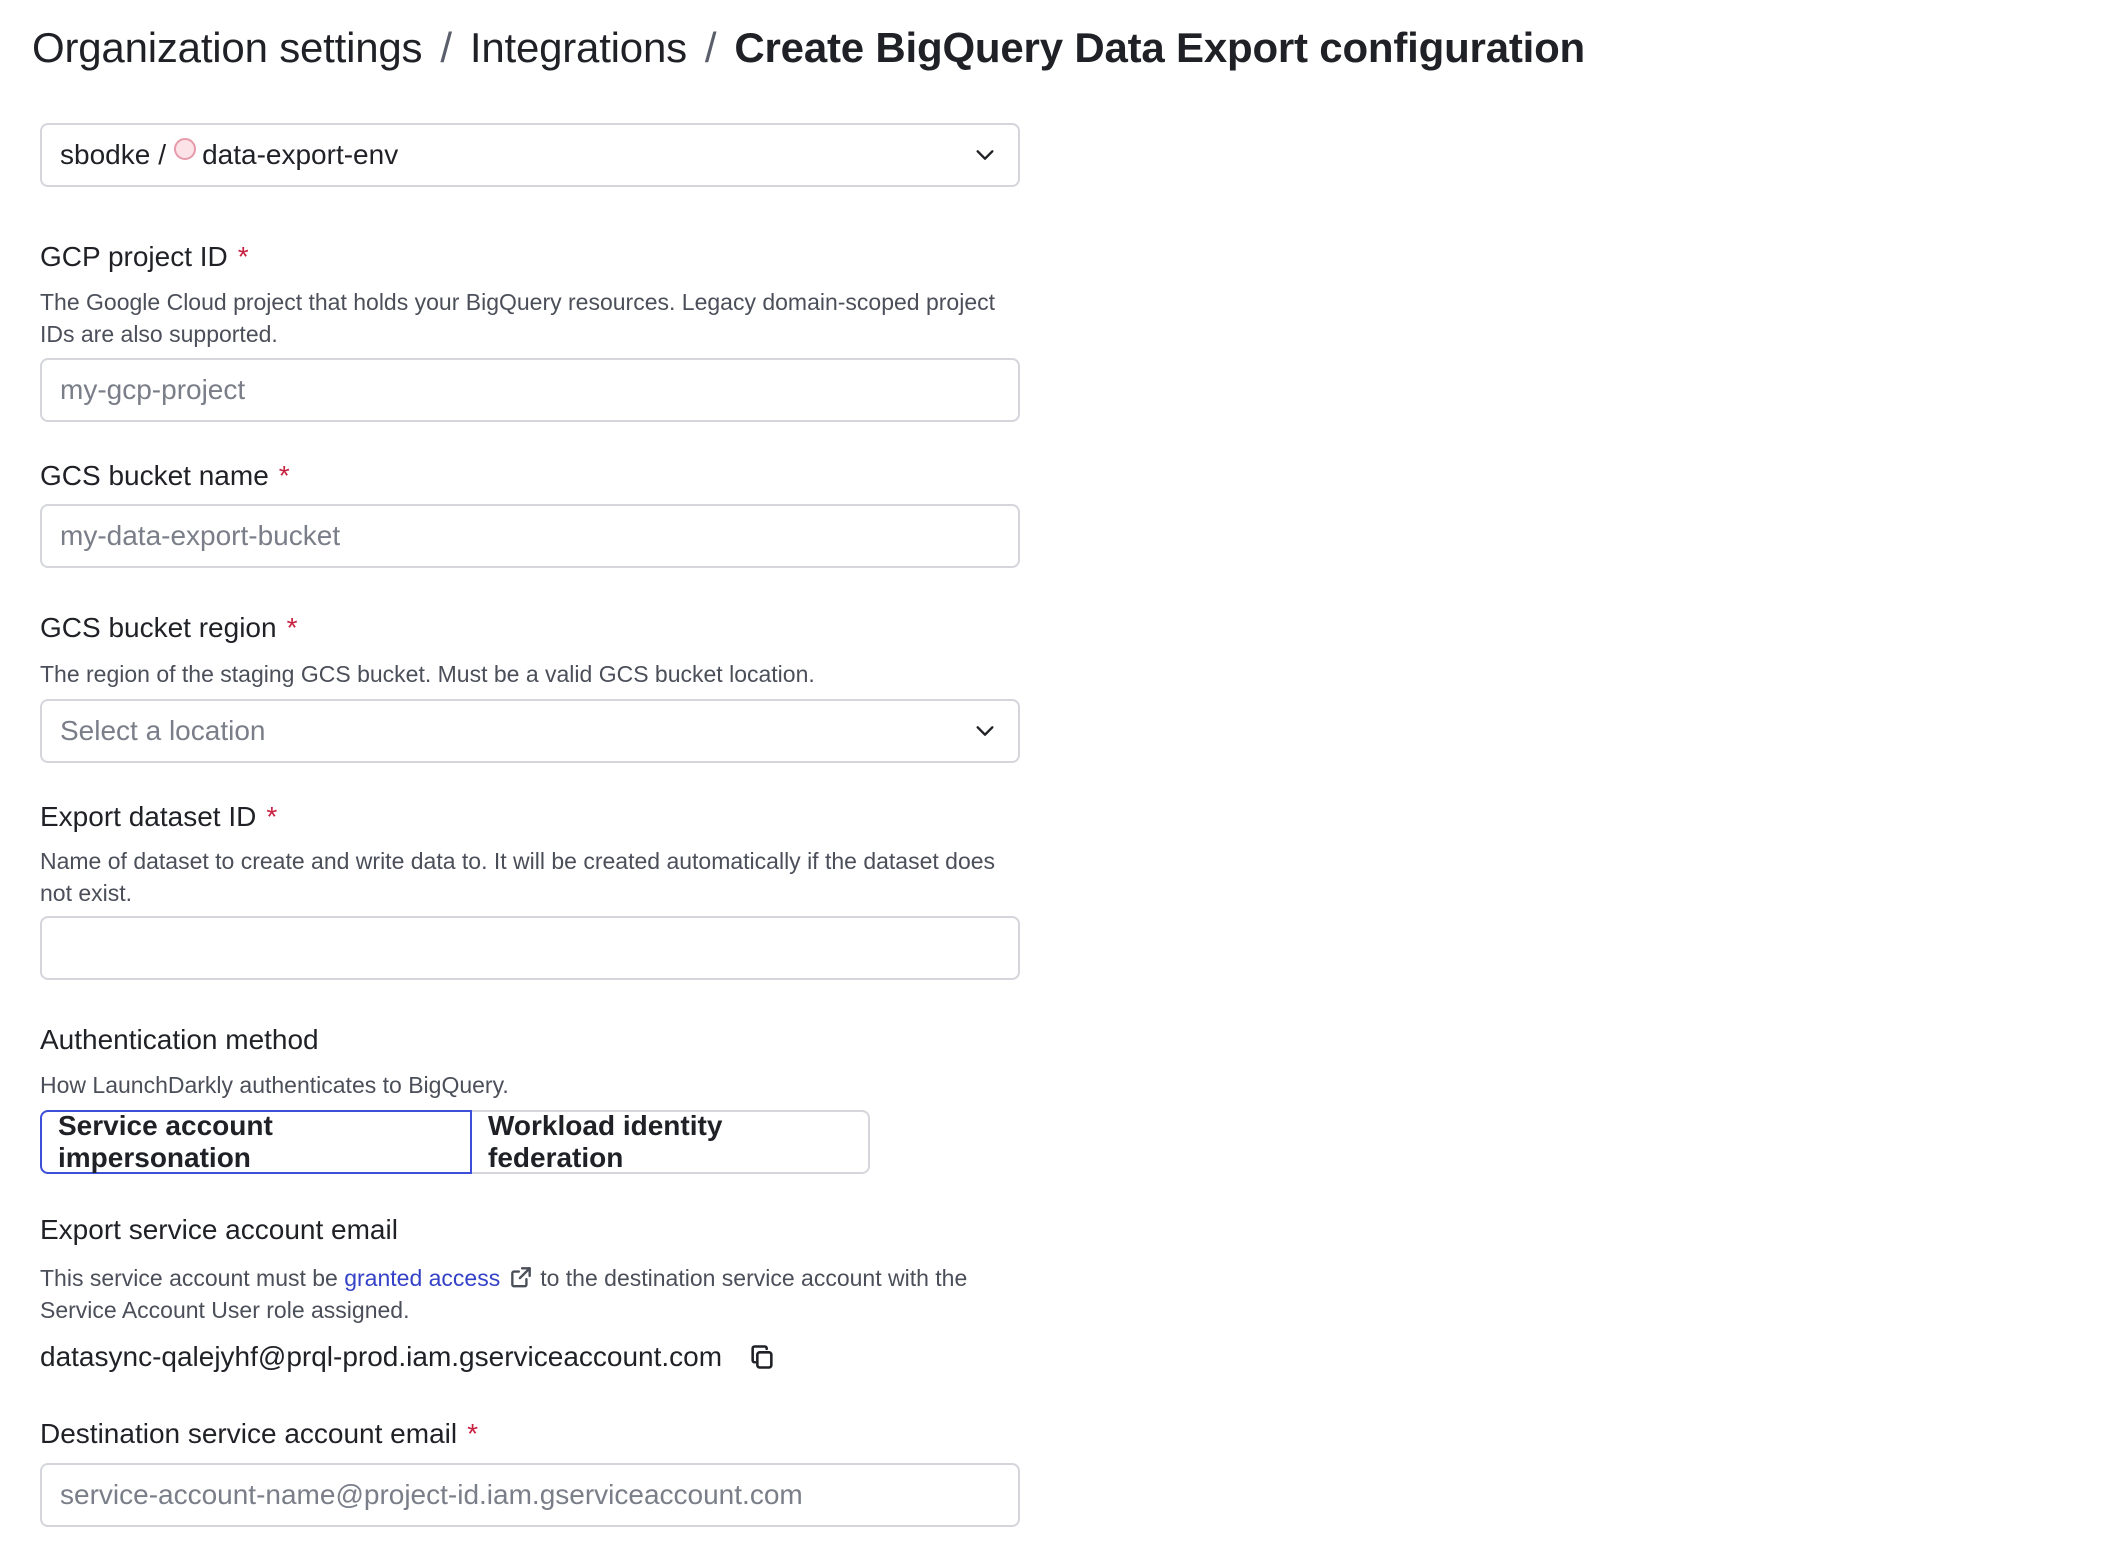  What do you see at coordinates (158, 627) in the screenshot?
I see `bucket-region-label-text: GCS bucket region` at bounding box center [158, 627].